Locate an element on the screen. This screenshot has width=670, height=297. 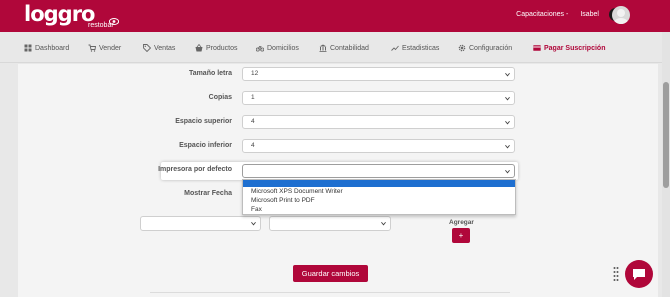
copias-select: 1 is located at coordinates (378, 98).